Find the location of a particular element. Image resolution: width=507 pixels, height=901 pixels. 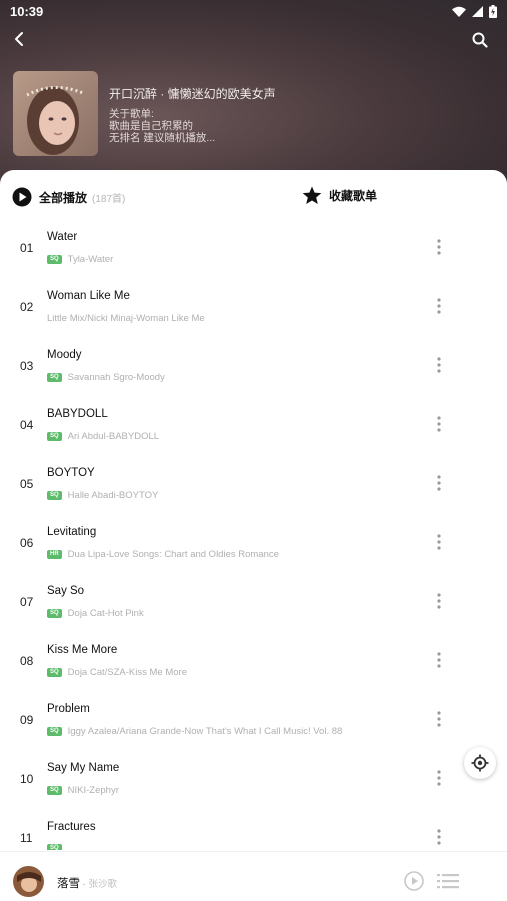

song-number: 02 is located at coordinates (27, 307).